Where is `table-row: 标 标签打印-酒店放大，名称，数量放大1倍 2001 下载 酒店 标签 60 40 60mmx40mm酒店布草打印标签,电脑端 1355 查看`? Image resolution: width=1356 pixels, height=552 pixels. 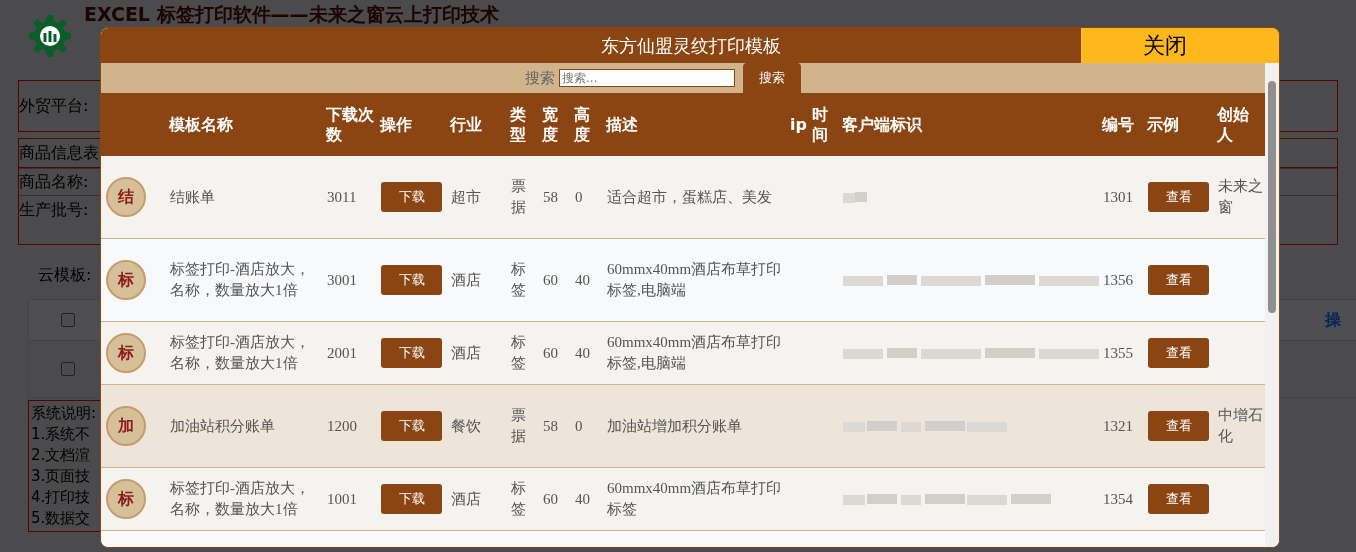
table-row: 标 标签打印-酒店放大，名称，数量放大1倍 2001 下载 酒店 标签 60 40 60mmx40mm酒店布草打印标签,电脑端 1355 查看 is located at coordinates (683, 353).